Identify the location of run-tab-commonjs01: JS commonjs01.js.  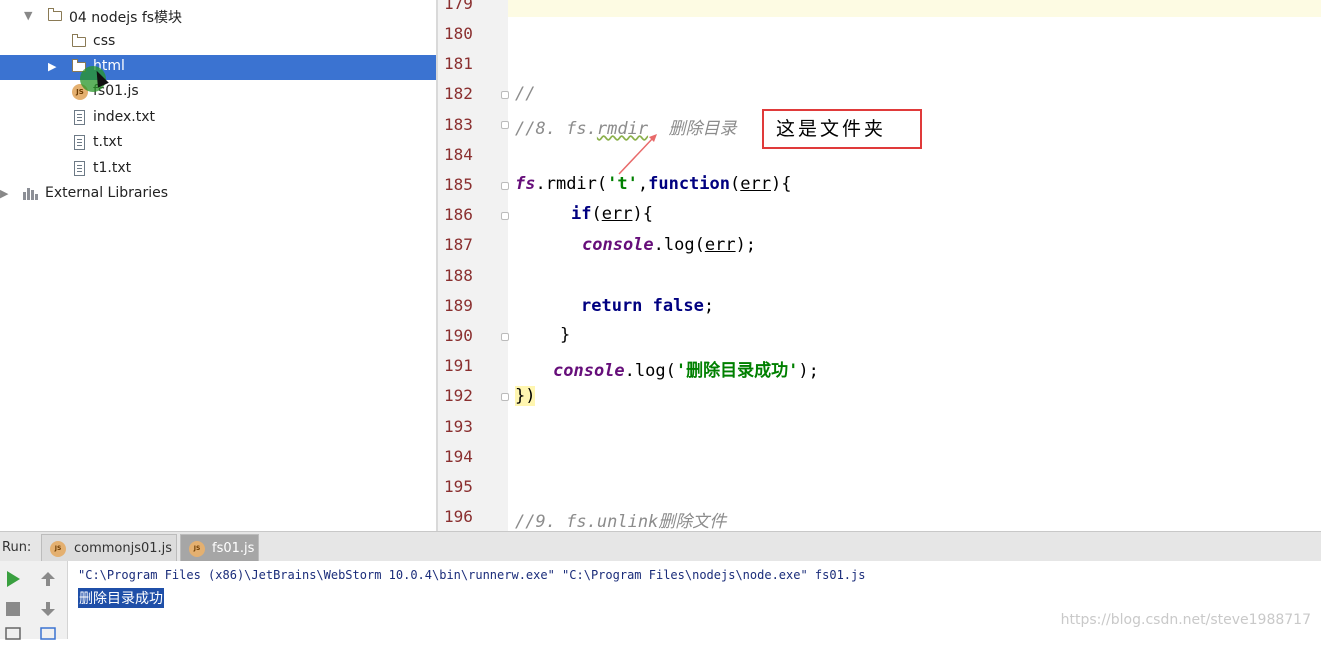
(109, 548).